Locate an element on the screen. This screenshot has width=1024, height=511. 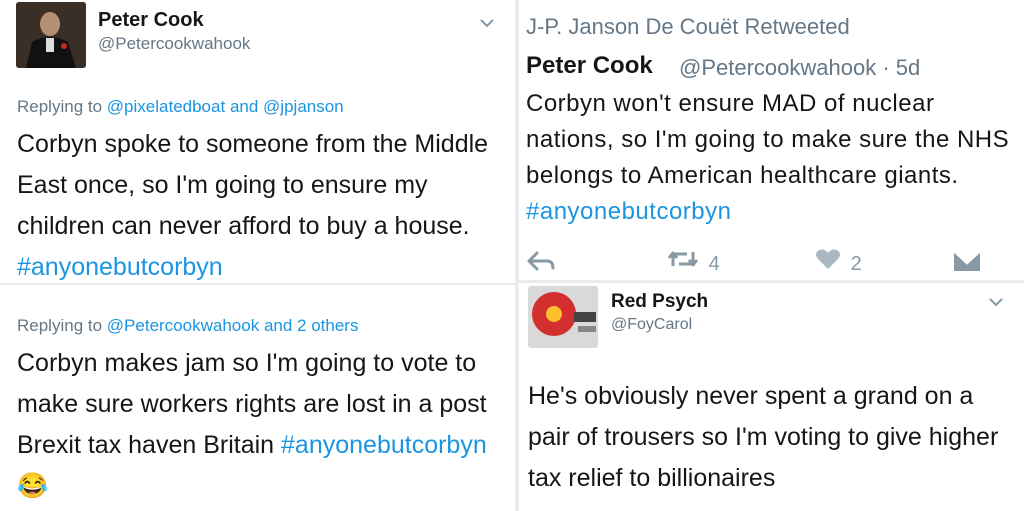
mention-link: @pixelatedboat is located at coordinates (166, 106).